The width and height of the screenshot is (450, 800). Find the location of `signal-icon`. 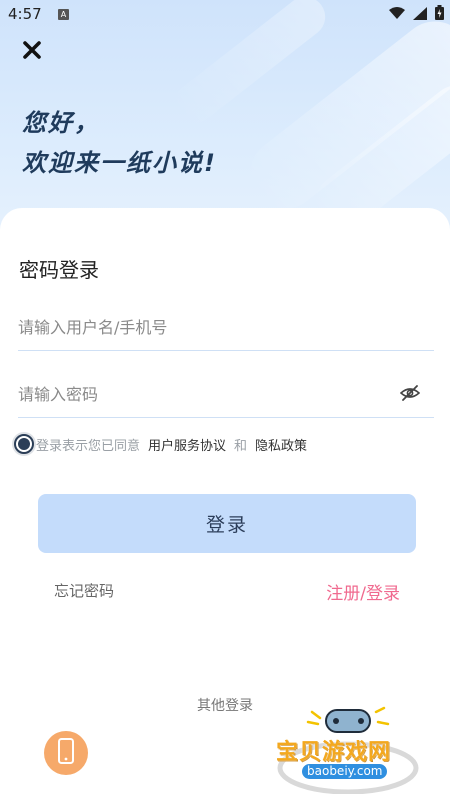

signal-icon is located at coordinates (420, 14).